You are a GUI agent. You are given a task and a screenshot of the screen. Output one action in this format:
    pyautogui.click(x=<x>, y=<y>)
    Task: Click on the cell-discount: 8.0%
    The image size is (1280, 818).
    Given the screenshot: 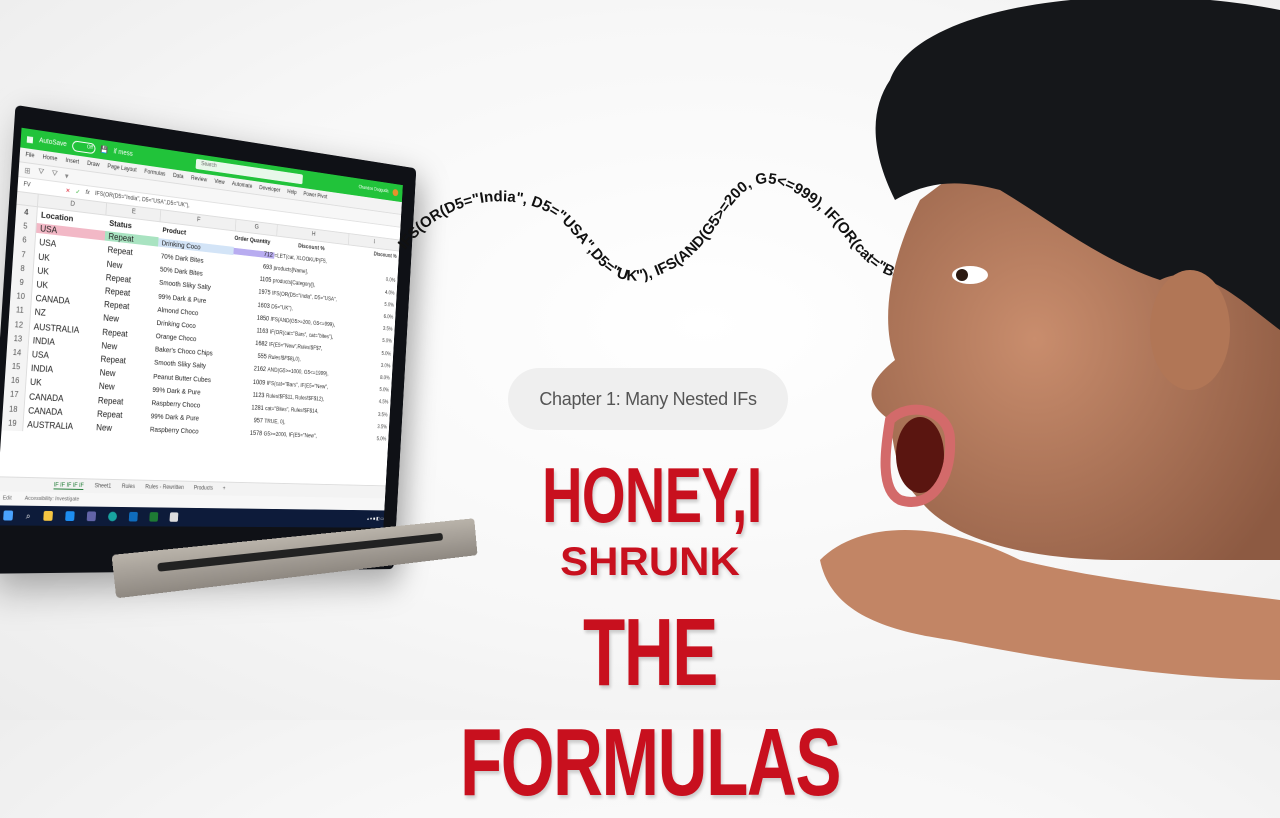 What is the action you would take?
    pyautogui.click(x=364, y=377)
    